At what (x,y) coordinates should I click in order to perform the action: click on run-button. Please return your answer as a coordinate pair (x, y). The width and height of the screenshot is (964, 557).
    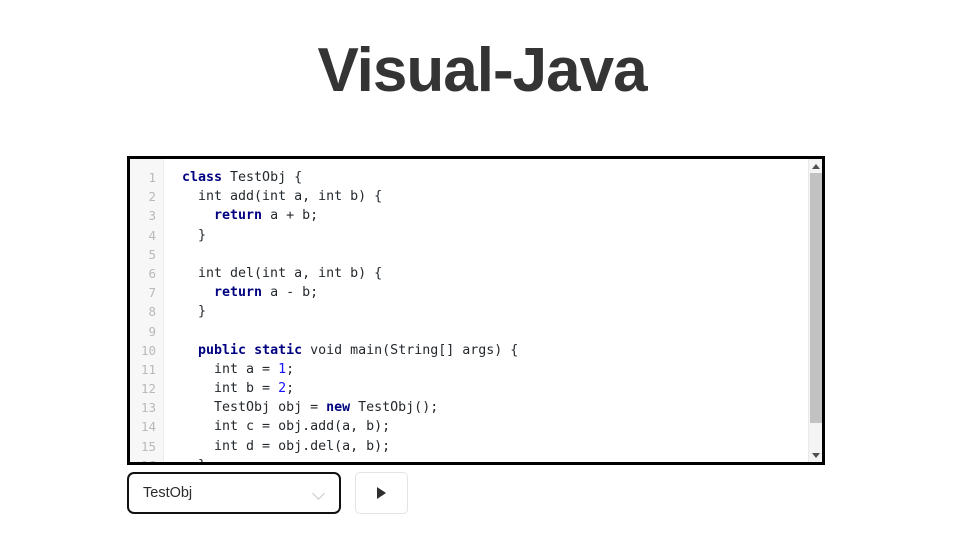
    Looking at the image, I should click on (381, 493).